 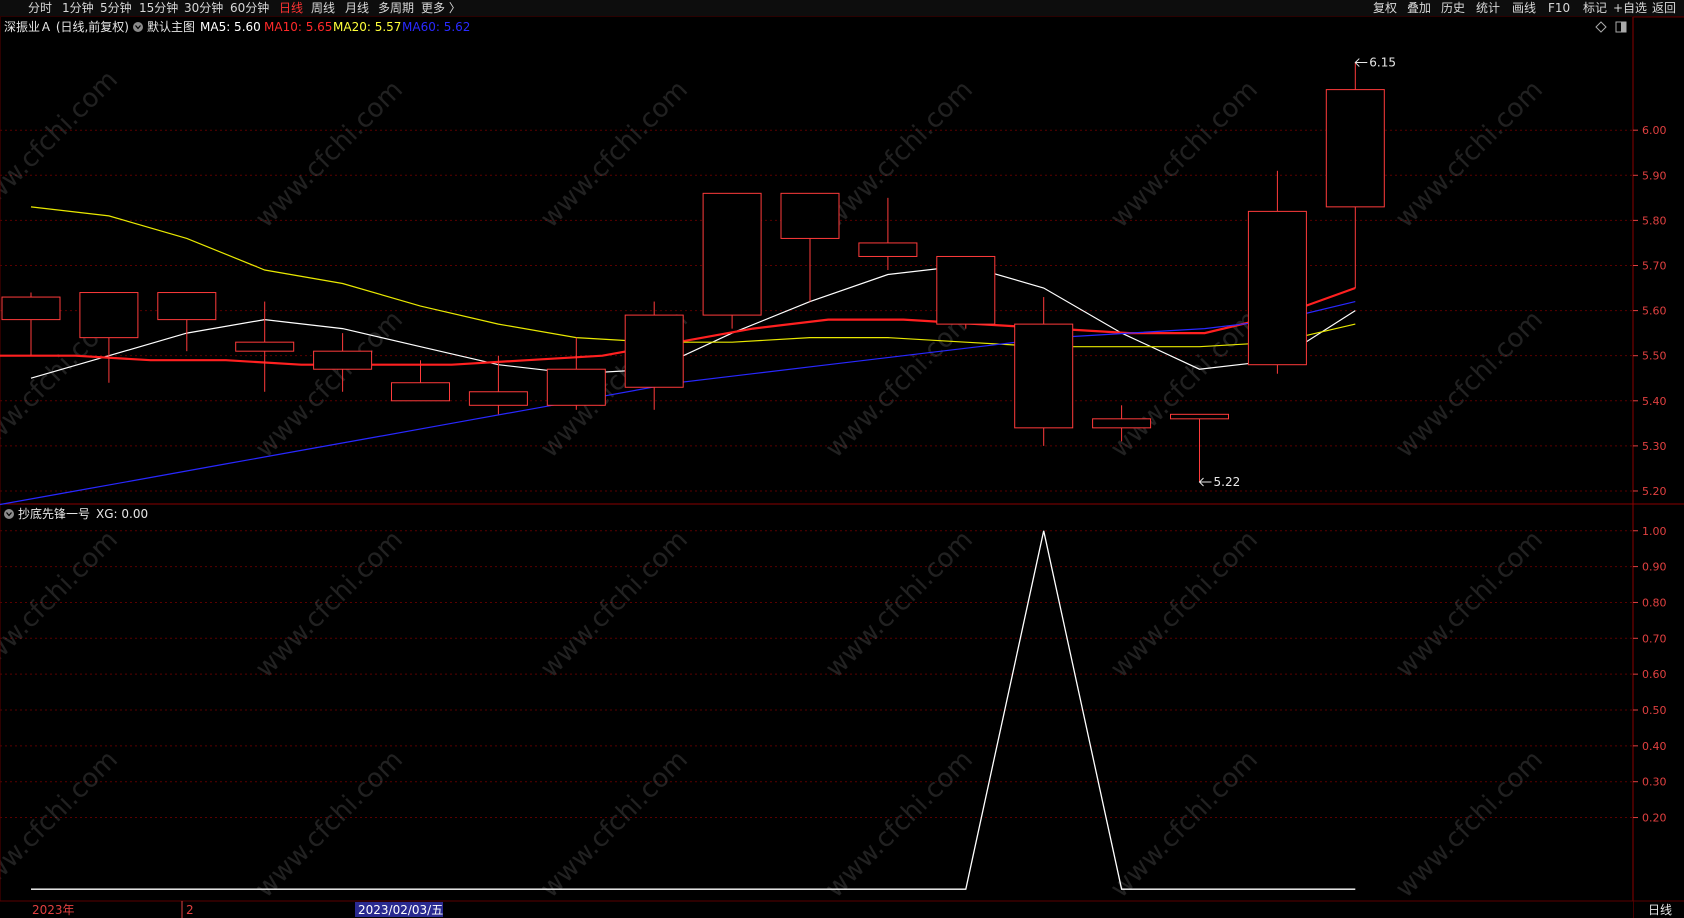 I want to click on ma60-label: MA60: 5.62, so click(x=436, y=27).